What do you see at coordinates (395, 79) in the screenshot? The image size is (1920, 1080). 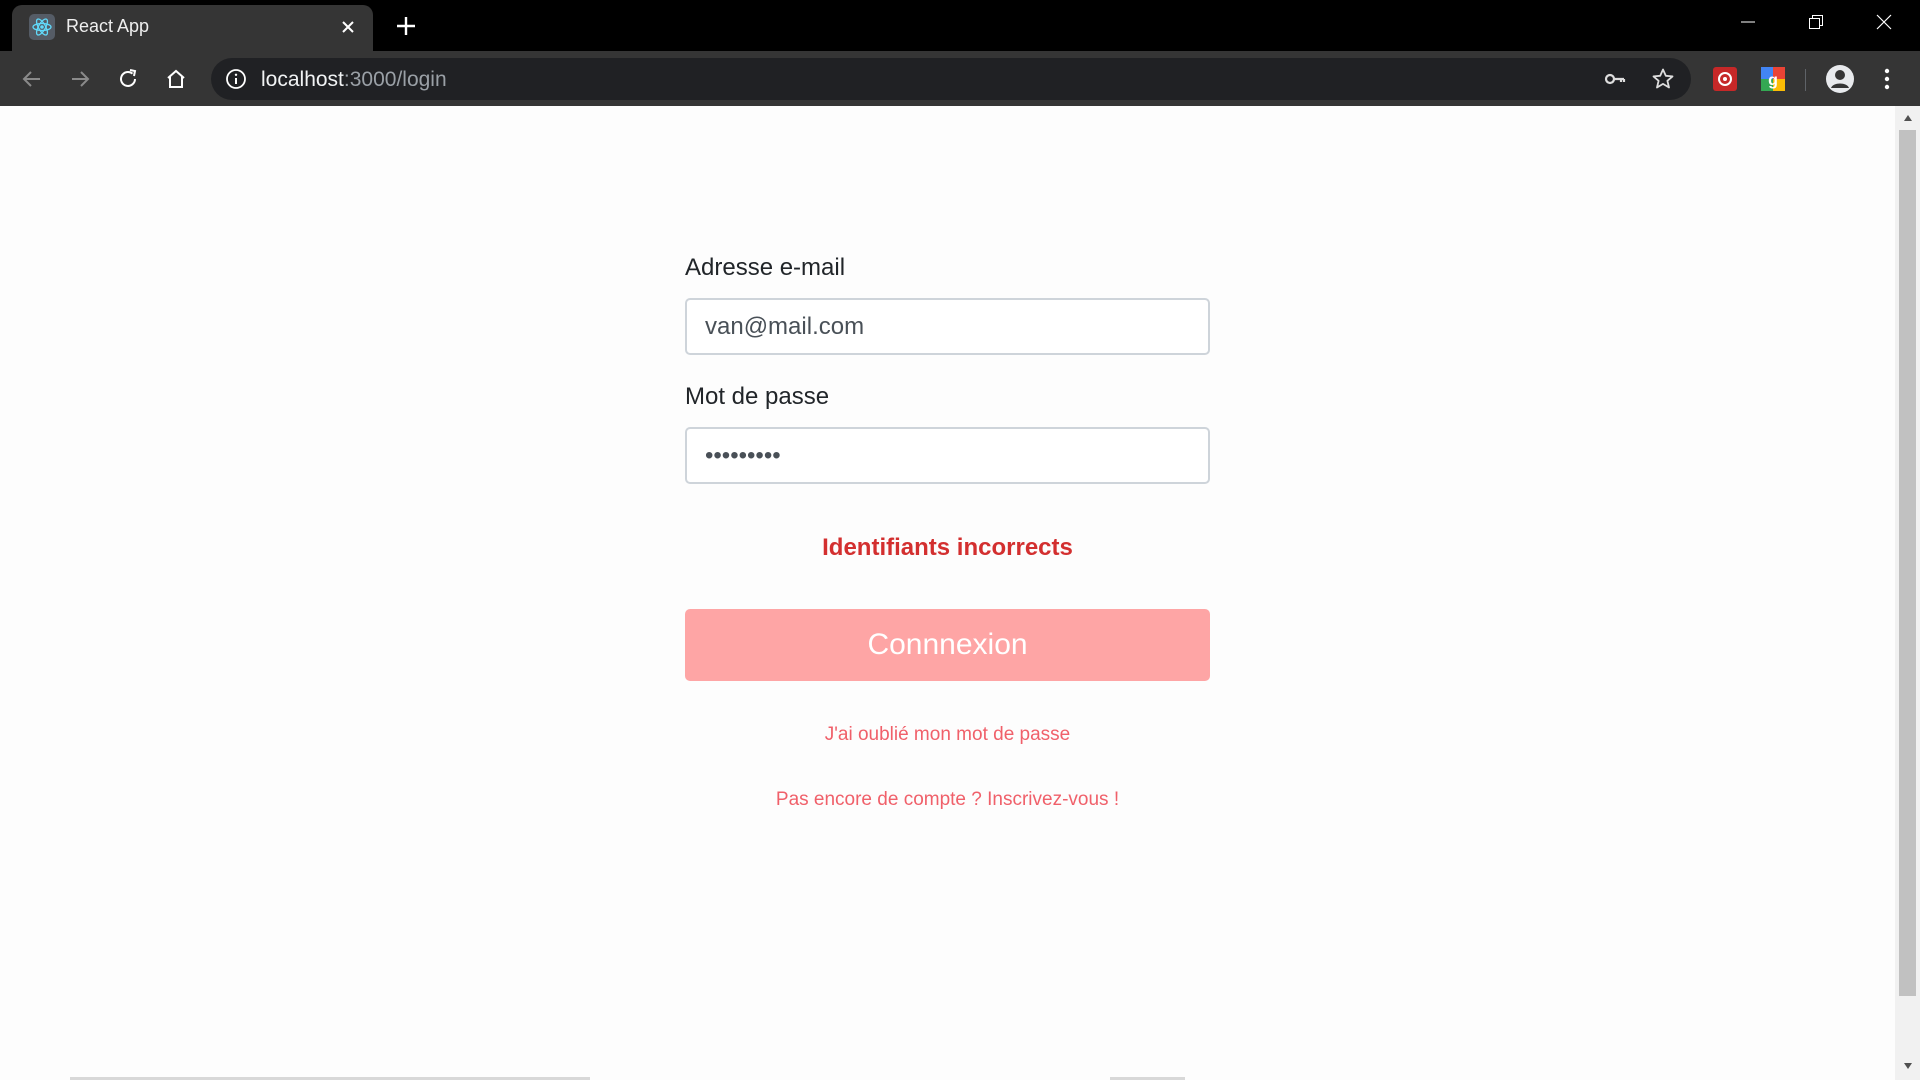 I see `url-path: :3000/login` at bounding box center [395, 79].